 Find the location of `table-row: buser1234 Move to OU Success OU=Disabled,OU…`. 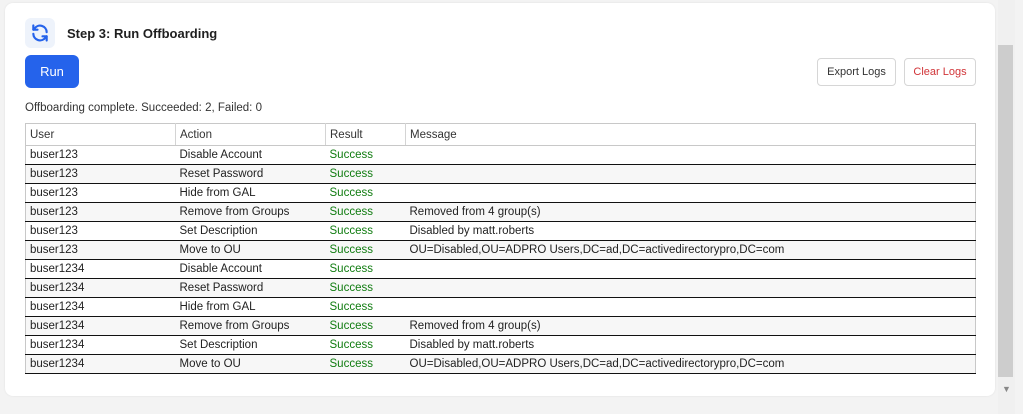

table-row: buser1234 Move to OU Success OU=Disabled,OU… is located at coordinates (500, 364).